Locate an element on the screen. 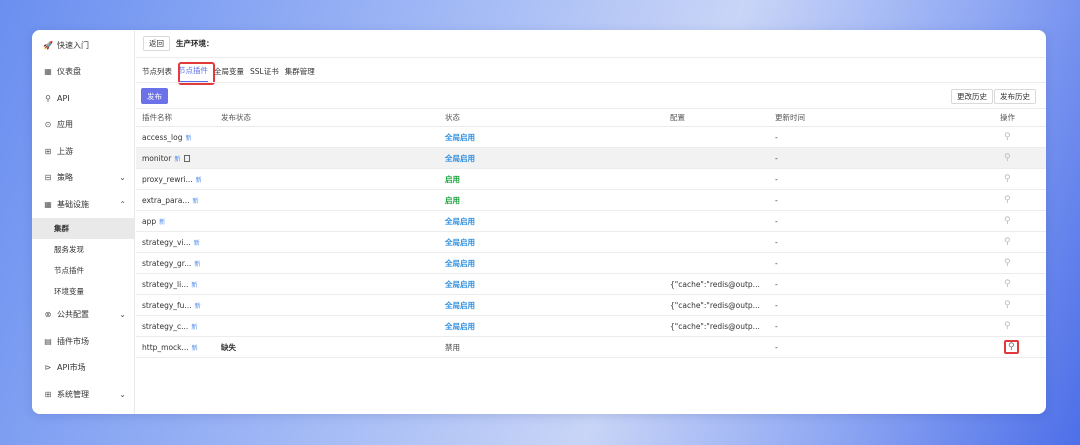 The width and height of the screenshot is (1080, 445). tab-global-vars: 全局变量 is located at coordinates (229, 74).